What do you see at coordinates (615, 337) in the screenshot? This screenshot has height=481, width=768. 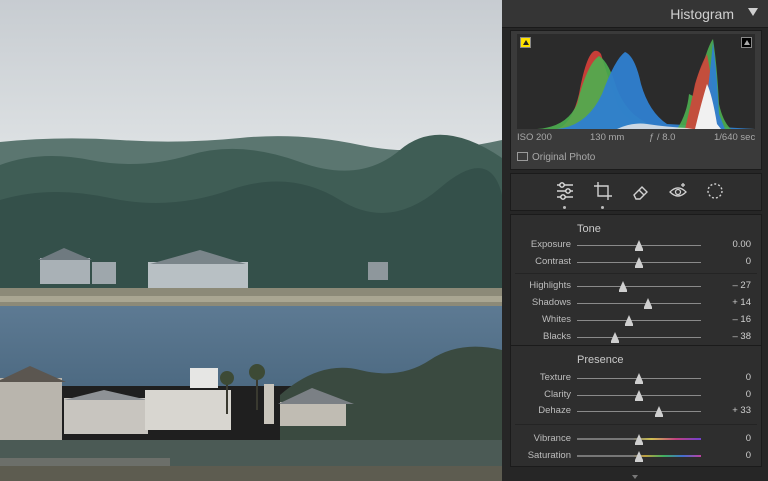 I see `blacks-slider-thumb` at bounding box center [615, 337].